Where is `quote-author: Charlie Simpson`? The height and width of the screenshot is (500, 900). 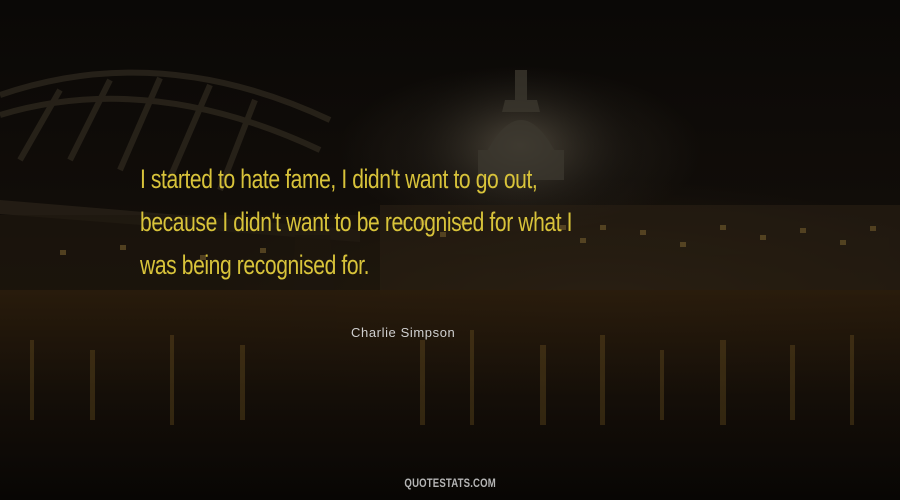 quote-author: Charlie Simpson is located at coordinates (403, 332).